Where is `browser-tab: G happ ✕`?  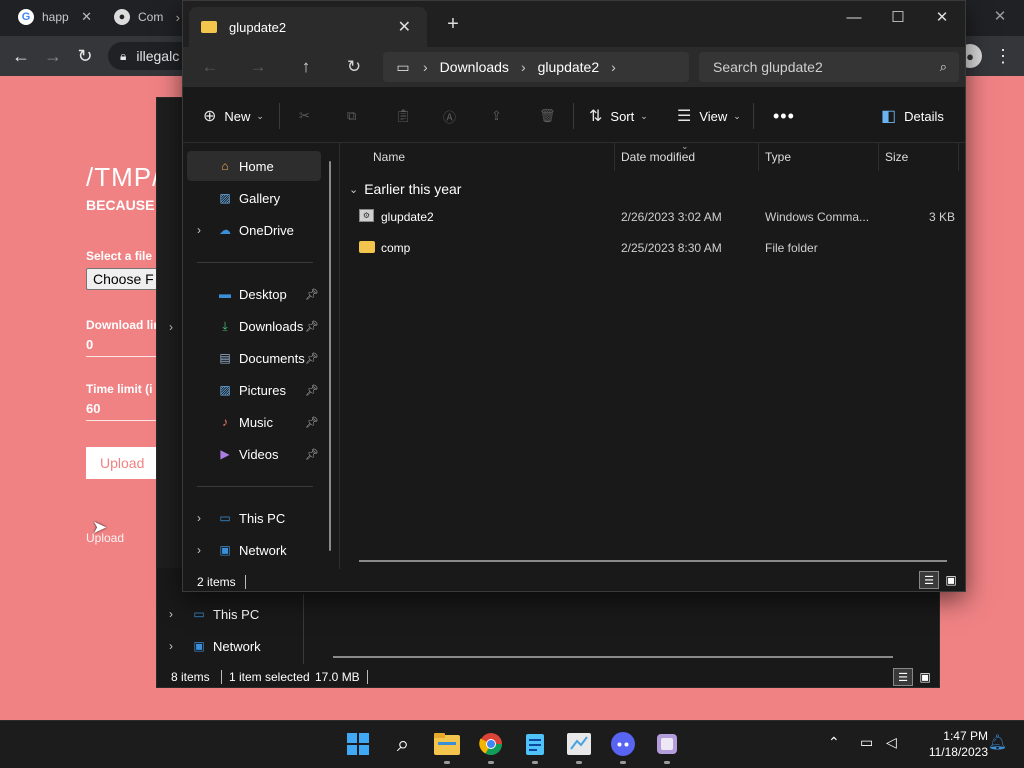 browser-tab: G happ ✕ is located at coordinates (50, 17).